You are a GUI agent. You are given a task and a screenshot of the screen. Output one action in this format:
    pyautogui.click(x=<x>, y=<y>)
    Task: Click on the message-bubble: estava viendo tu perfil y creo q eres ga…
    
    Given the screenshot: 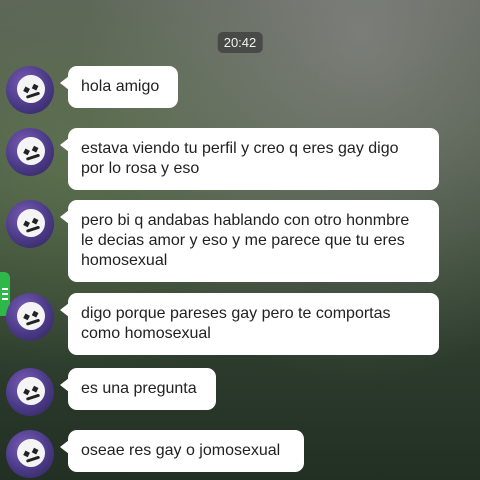 What is the action you would take?
    pyautogui.click(x=249, y=159)
    